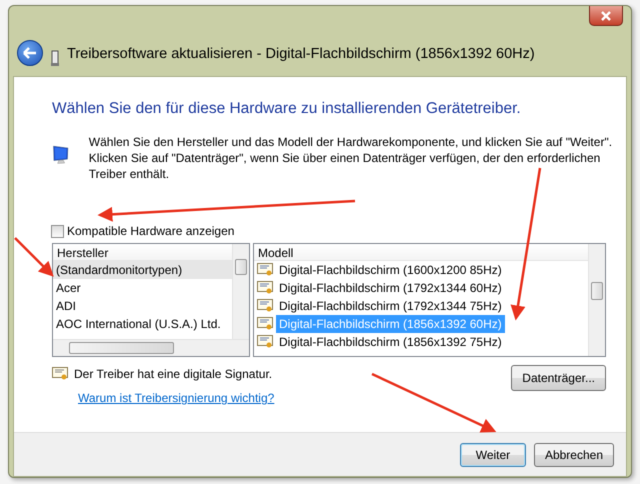  Describe the element at coordinates (390, 288) in the screenshot. I see `list-item: Digital-Flachbildschirm (1792x1344 60Hz)` at that location.